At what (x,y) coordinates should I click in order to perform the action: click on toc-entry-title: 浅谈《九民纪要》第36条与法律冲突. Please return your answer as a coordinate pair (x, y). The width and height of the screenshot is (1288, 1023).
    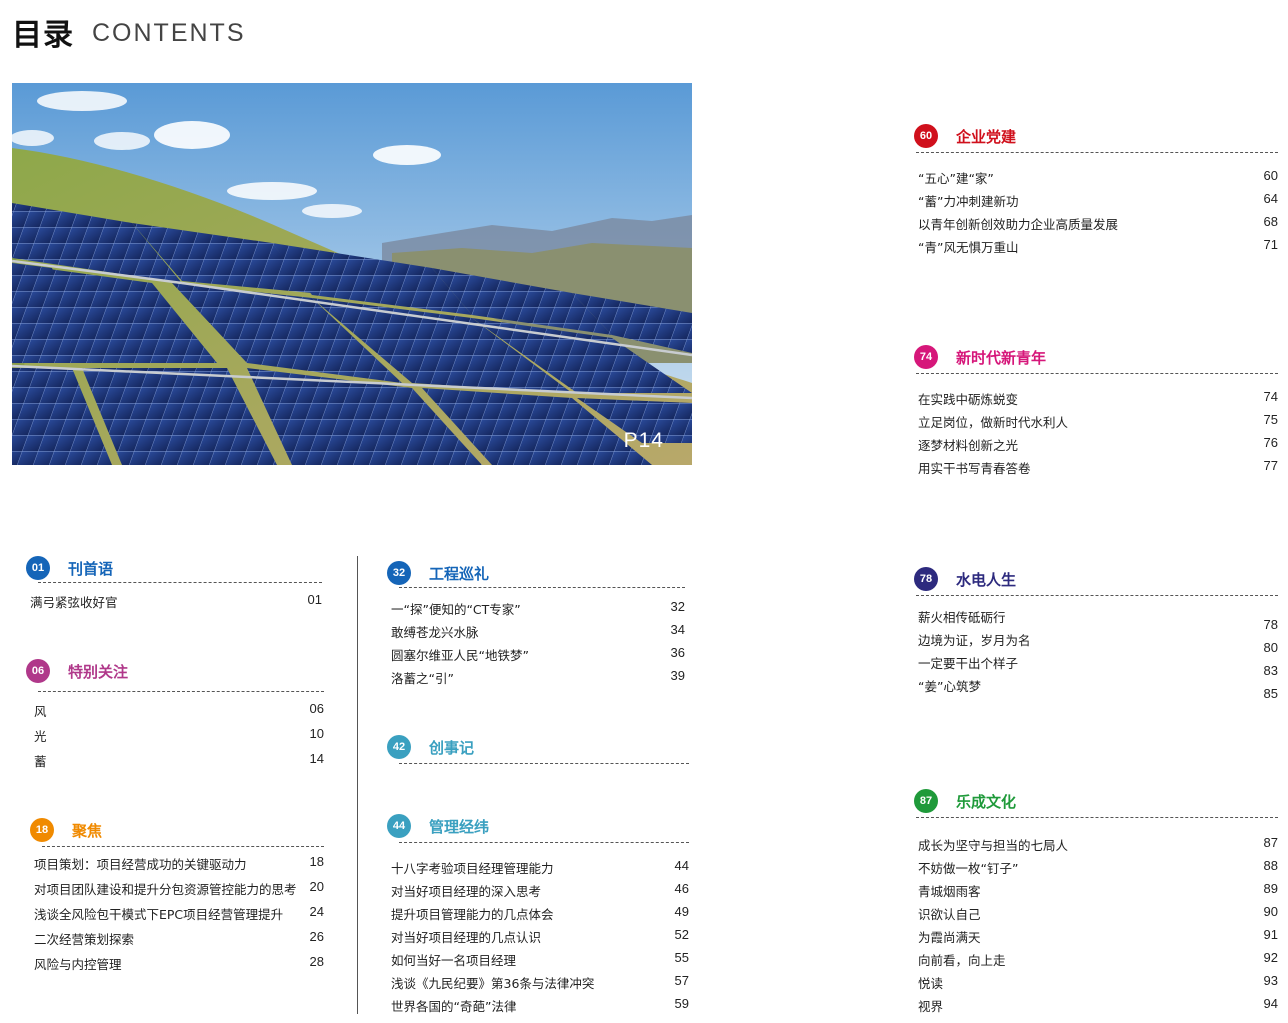
    Looking at the image, I should click on (493, 983).